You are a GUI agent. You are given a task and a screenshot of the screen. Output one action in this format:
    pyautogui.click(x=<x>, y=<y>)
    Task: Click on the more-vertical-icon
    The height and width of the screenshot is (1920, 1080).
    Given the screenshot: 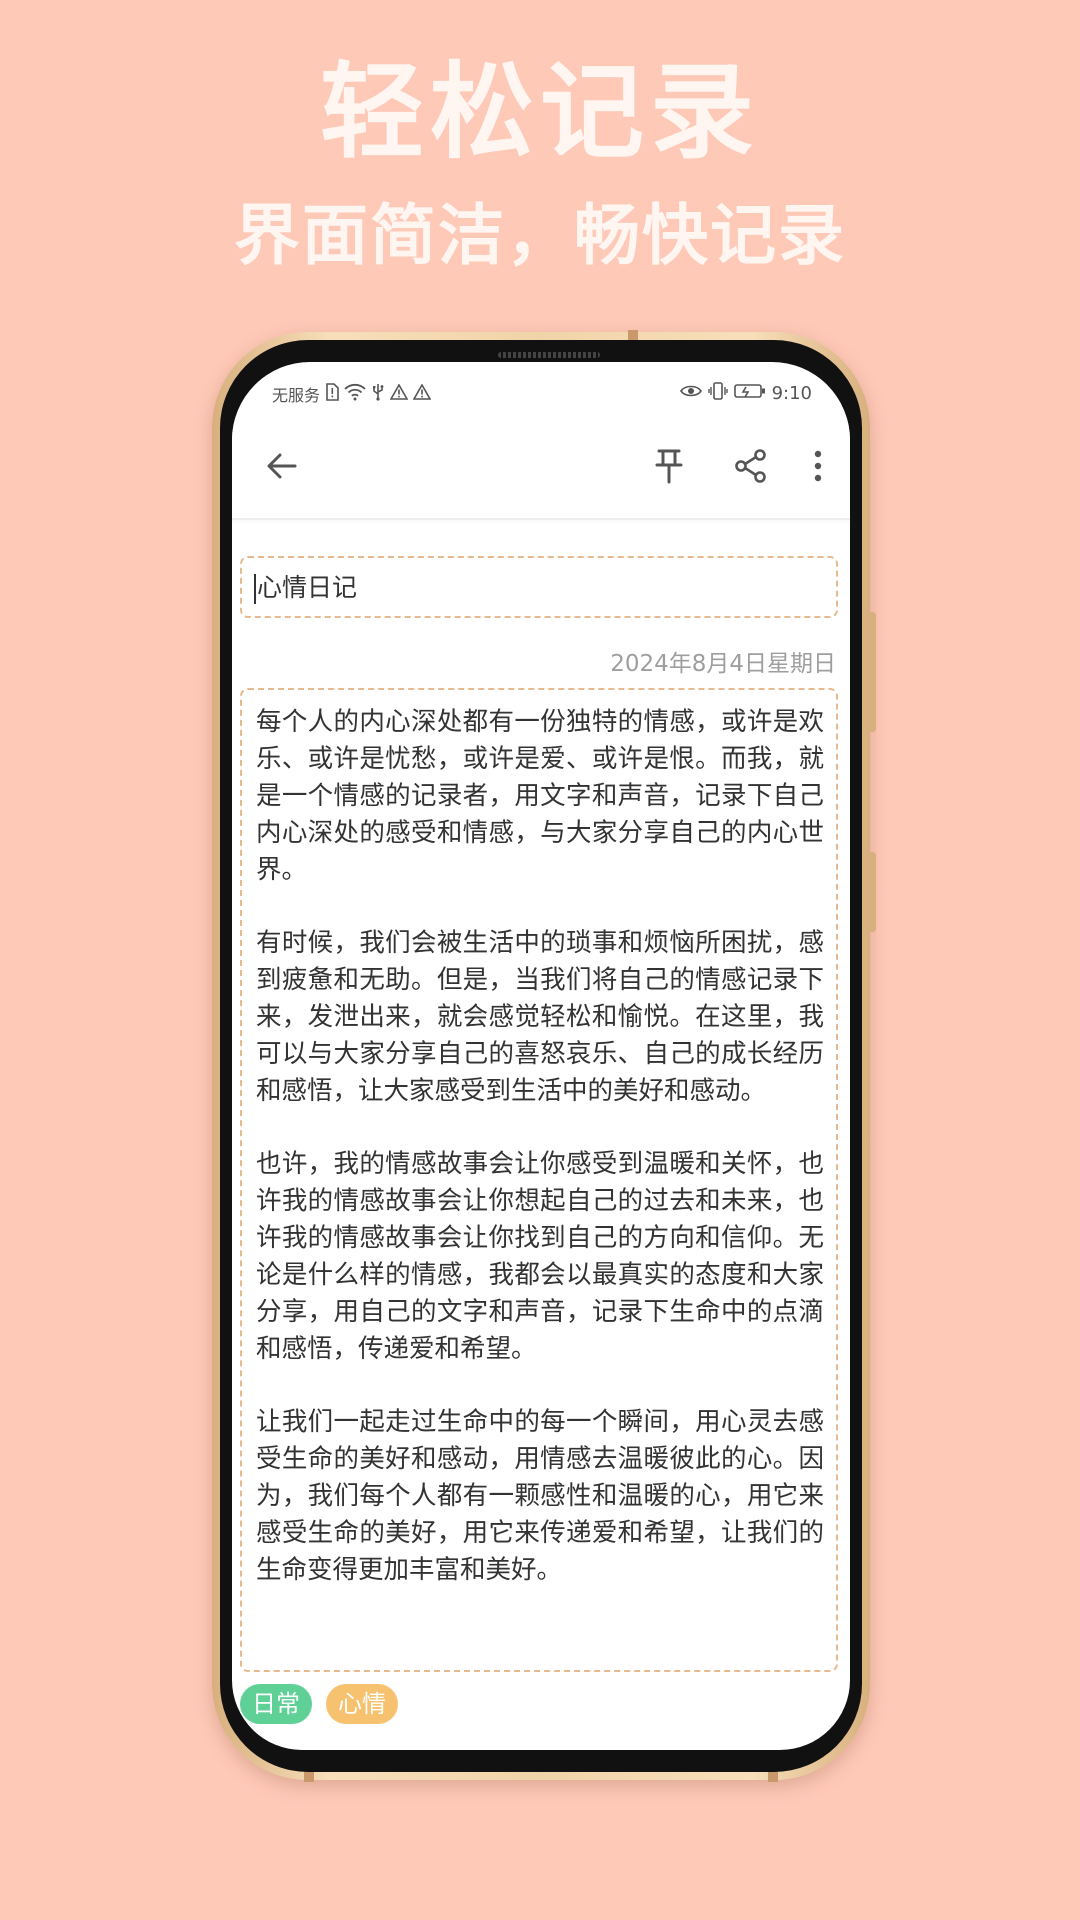 What is the action you would take?
    pyautogui.click(x=818, y=468)
    